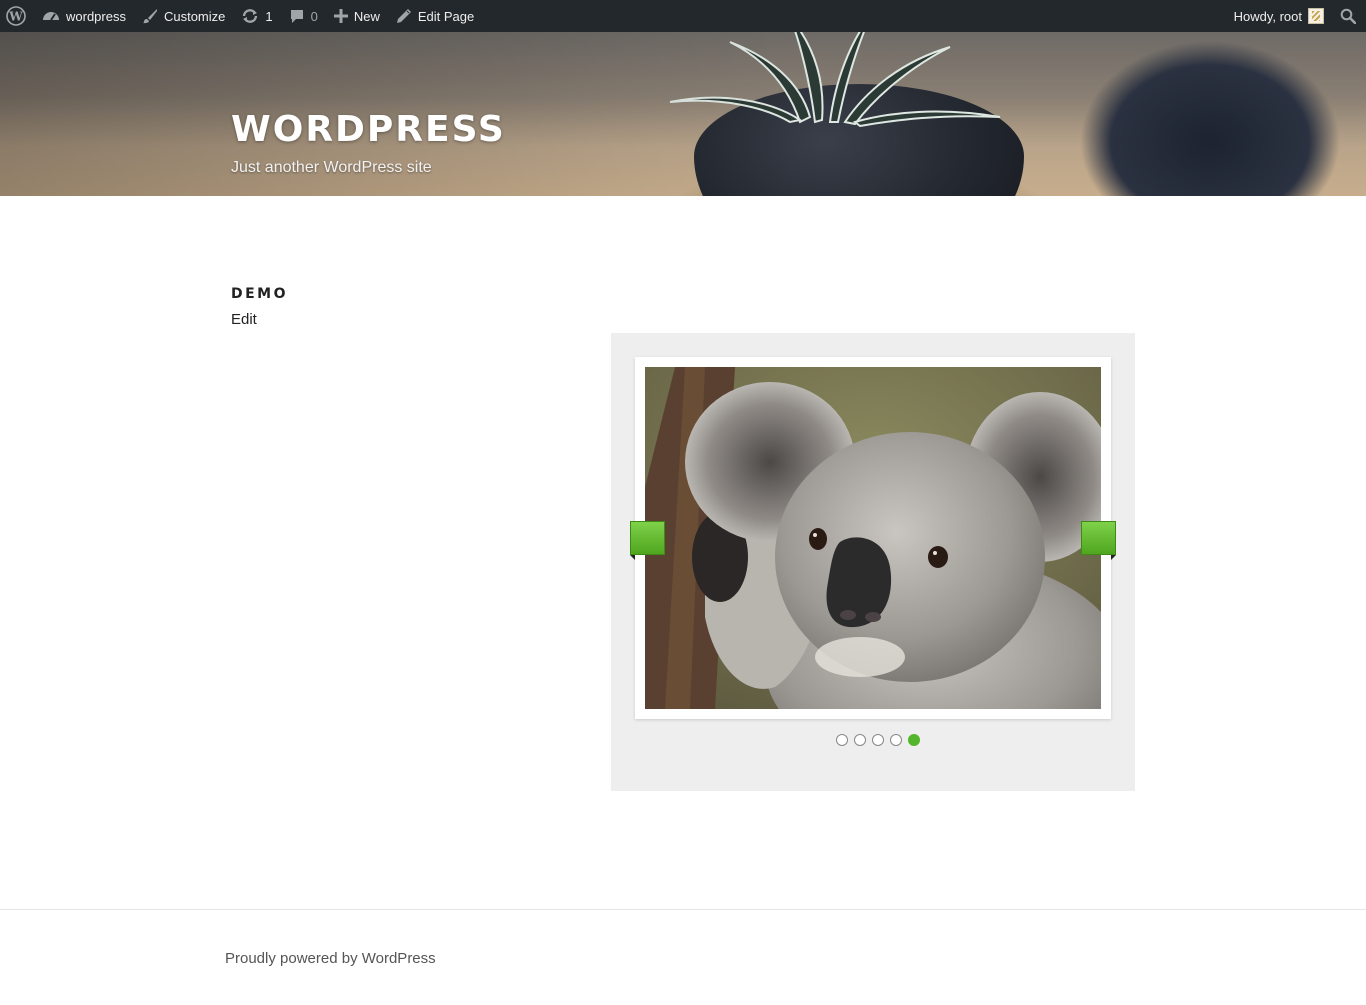 This screenshot has height=1005, width=1366. I want to click on slider-prev-arrow, so click(647, 540).